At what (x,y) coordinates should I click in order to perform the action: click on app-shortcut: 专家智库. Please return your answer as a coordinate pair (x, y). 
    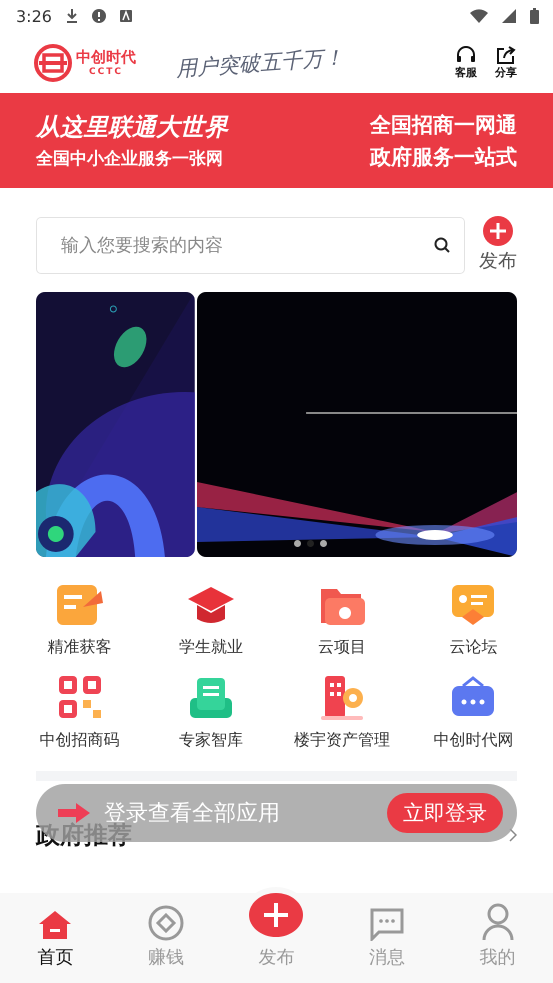
    Looking at the image, I should click on (210, 712).